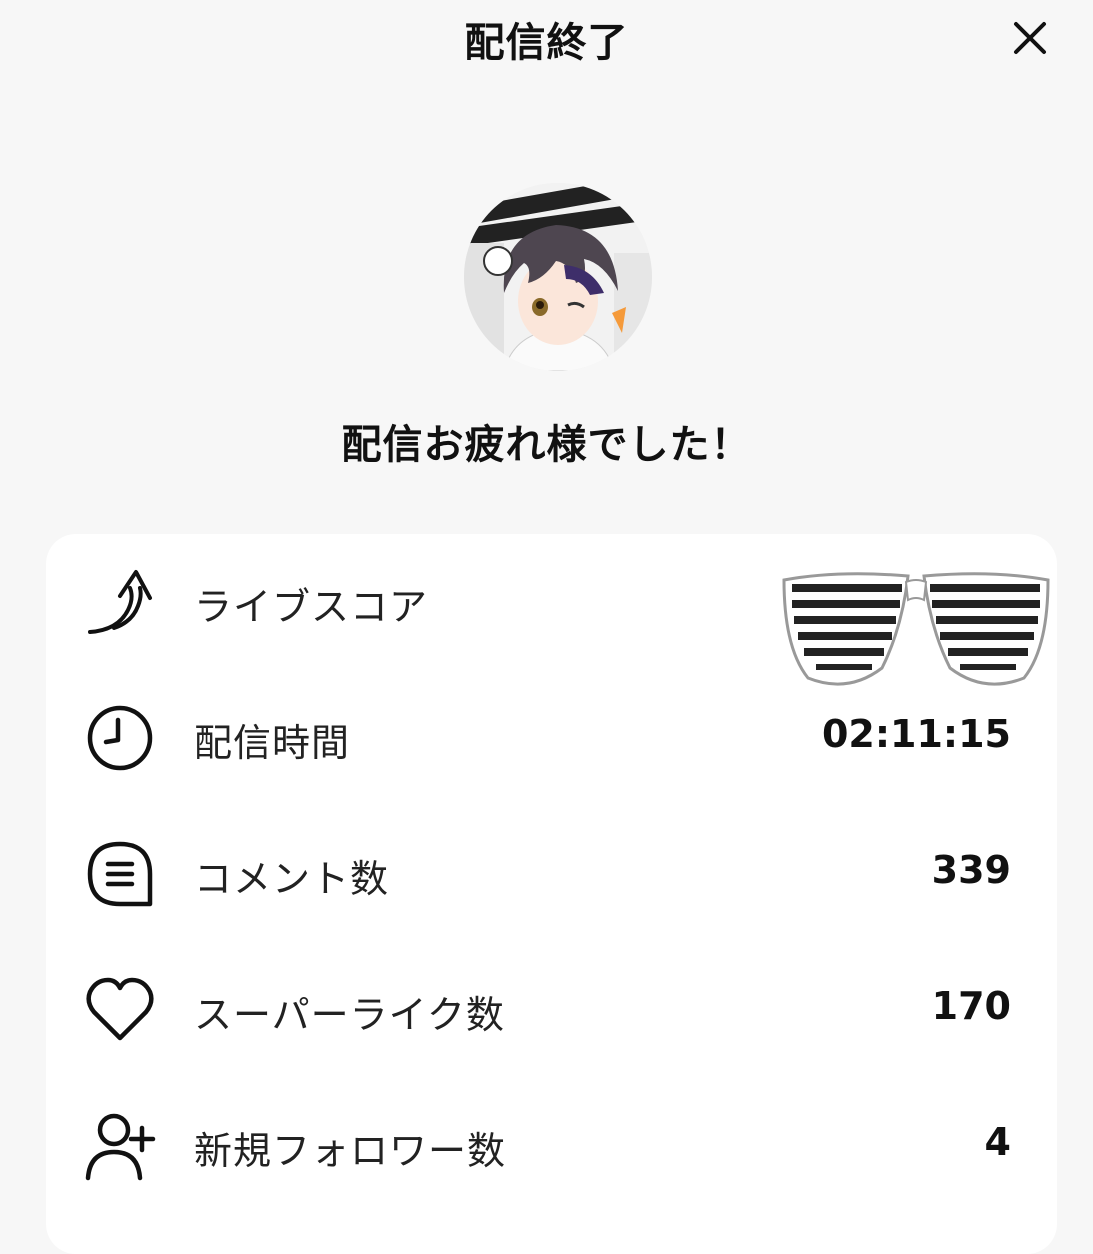  I want to click on clock-icon, so click(120, 738).